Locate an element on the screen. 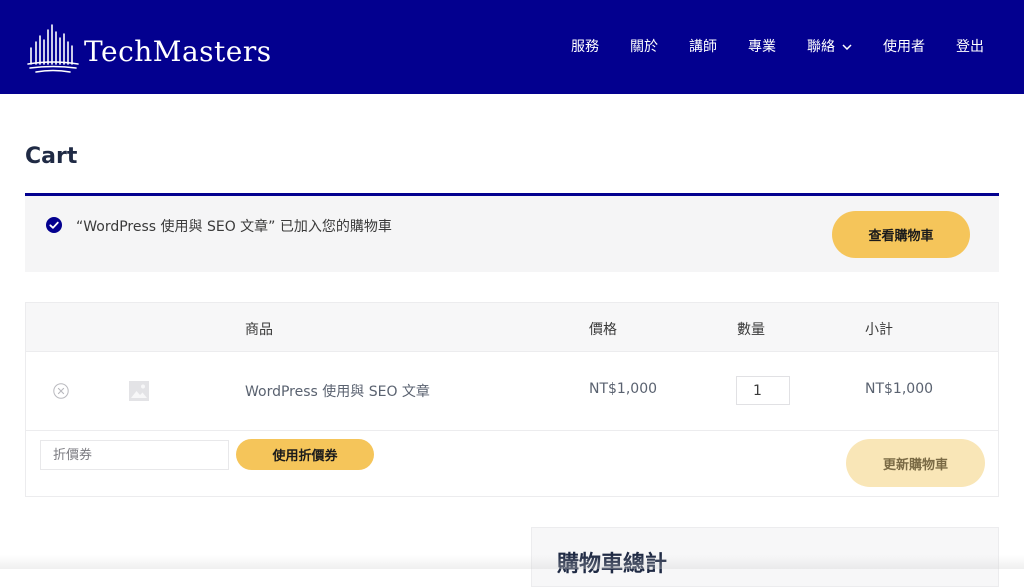  nav-about-label: 關於 is located at coordinates (644, 47).